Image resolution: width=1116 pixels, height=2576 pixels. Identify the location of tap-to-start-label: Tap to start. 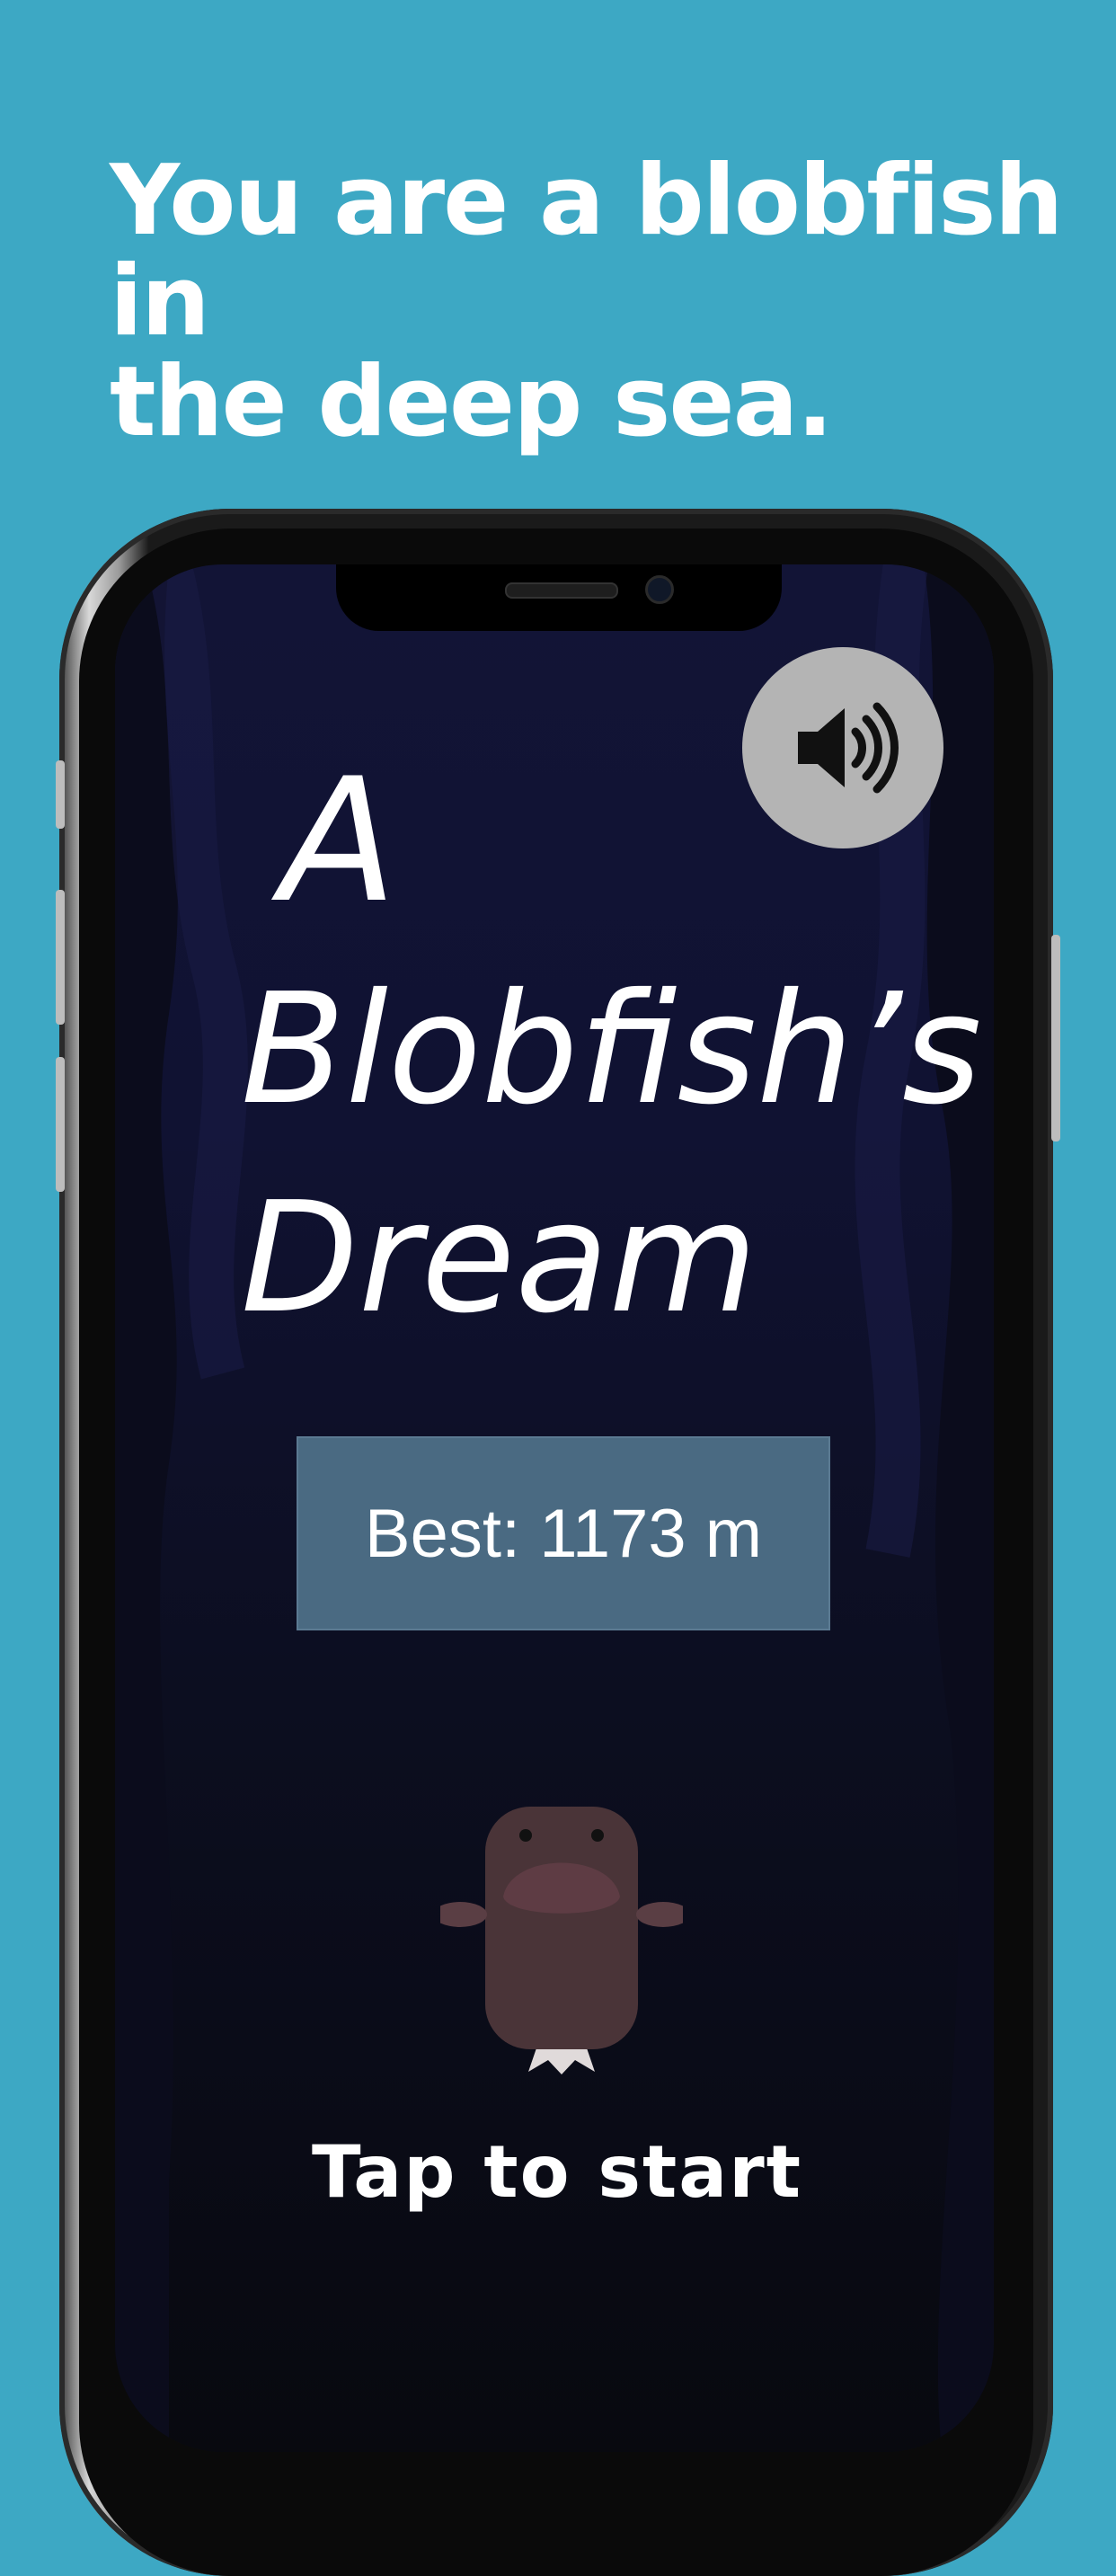
(557, 2172).